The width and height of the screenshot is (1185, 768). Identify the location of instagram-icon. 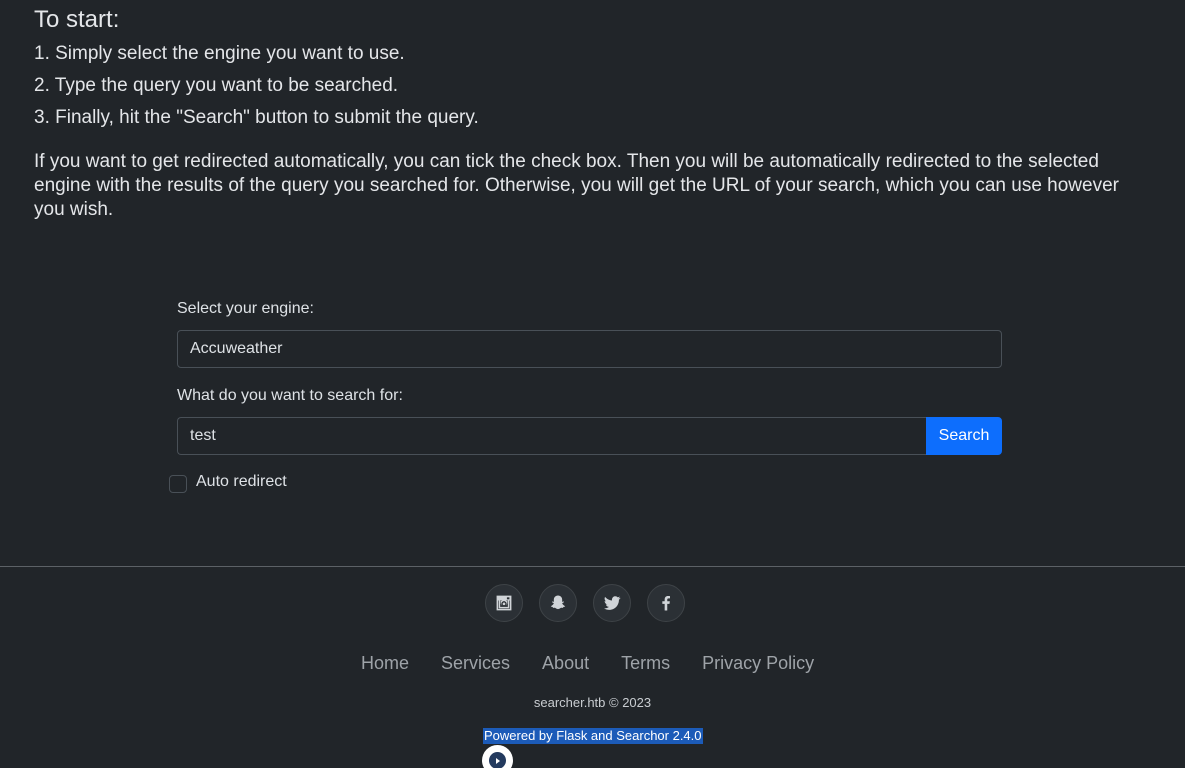
(504, 603).